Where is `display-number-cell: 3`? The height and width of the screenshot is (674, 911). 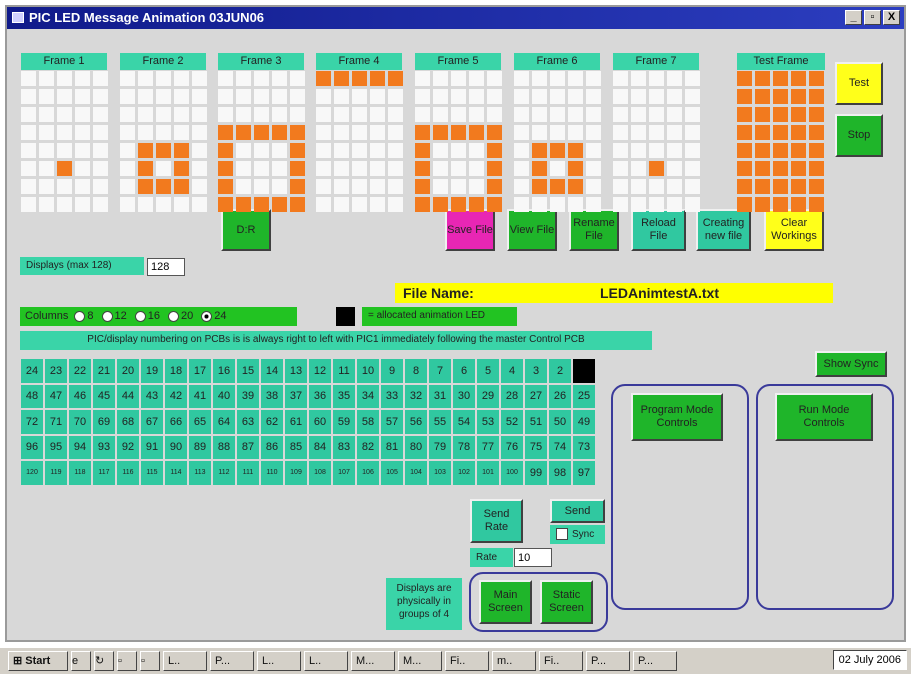 display-number-cell: 3 is located at coordinates (536, 371).